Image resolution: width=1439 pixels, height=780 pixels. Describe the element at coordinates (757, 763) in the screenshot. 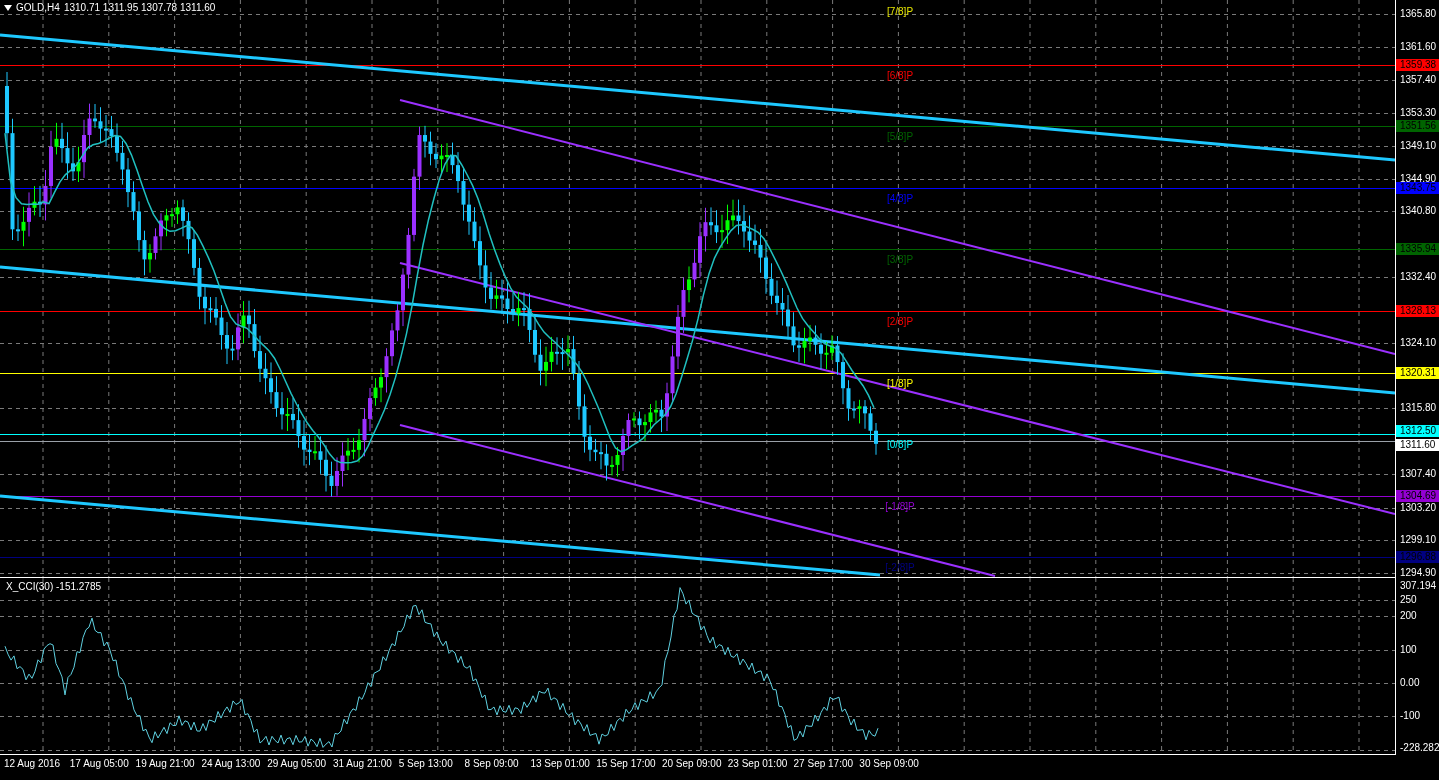

I see `time-tick-label: 23 Sep 01:00` at that location.